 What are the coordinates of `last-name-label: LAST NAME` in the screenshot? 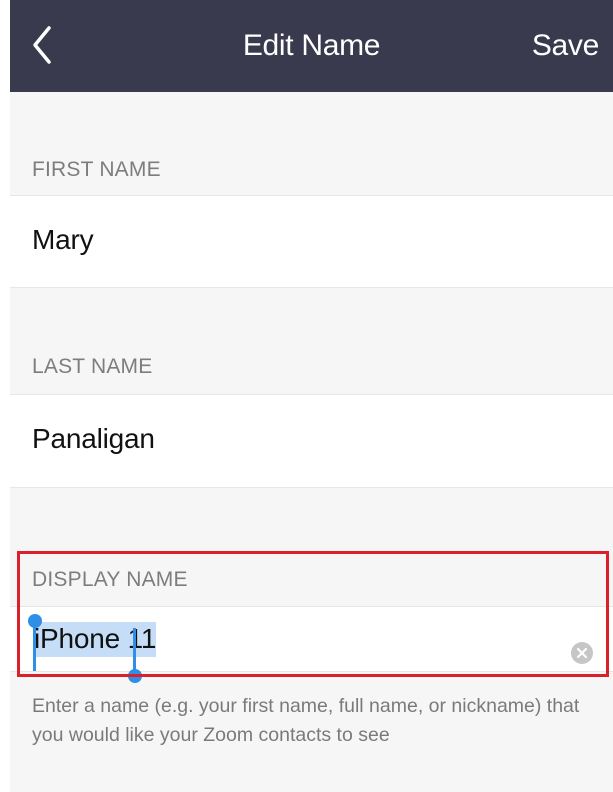 It's located at (92, 366).